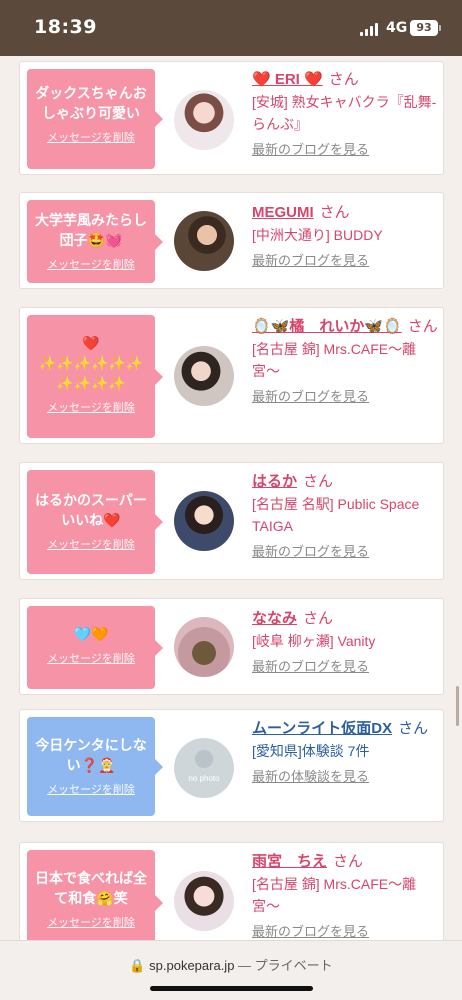 This screenshot has height=1000, width=462. Describe the element at coordinates (192, 965) in the screenshot. I see `url-text: sp.pokepara.jp` at that location.